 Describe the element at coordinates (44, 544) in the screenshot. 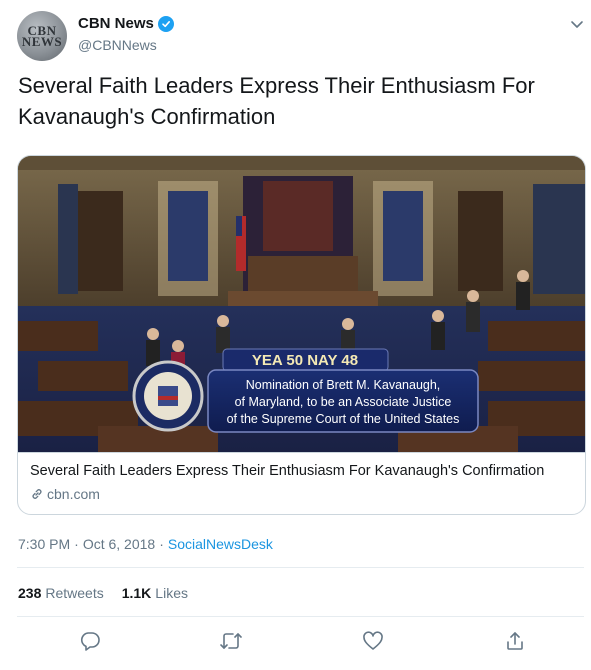

I see `tweet-time: 7:30 PM` at that location.